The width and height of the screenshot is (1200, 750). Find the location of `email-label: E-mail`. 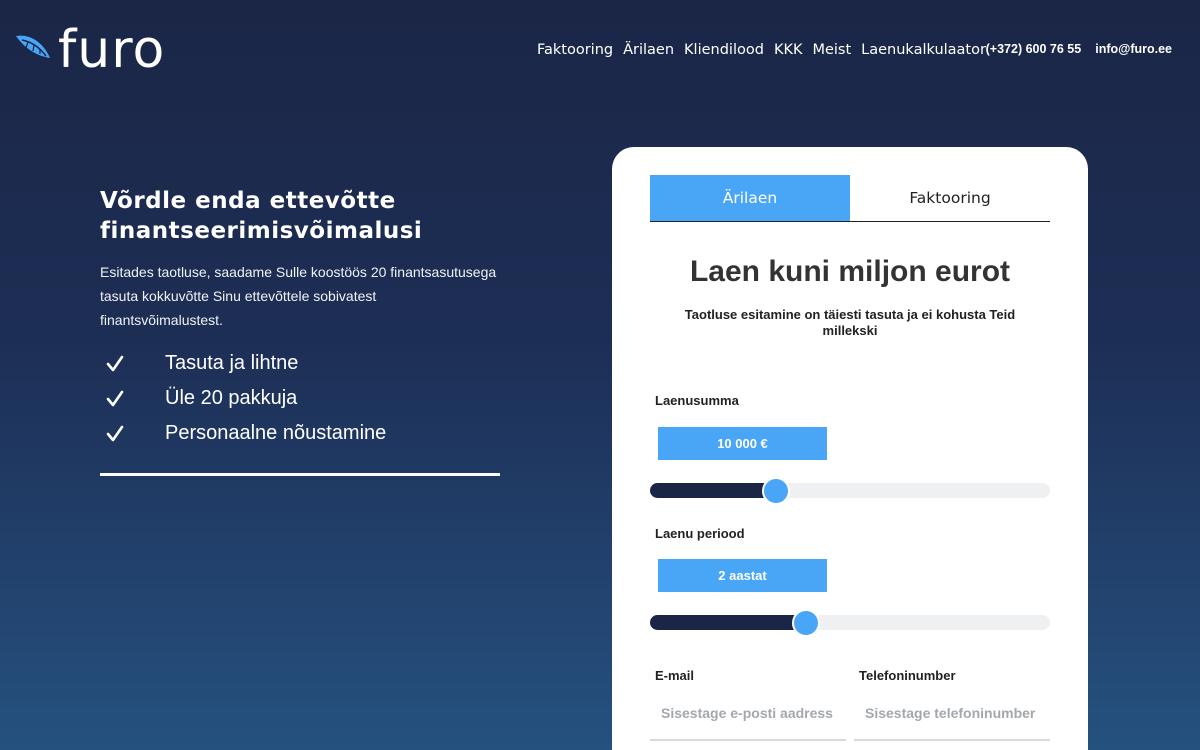

email-label: E-mail is located at coordinates (675, 675).